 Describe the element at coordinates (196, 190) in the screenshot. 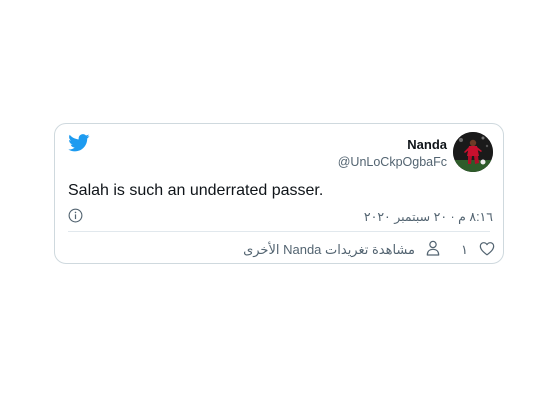

I see `tweet-text: Salah is such an underrated passer.` at that location.